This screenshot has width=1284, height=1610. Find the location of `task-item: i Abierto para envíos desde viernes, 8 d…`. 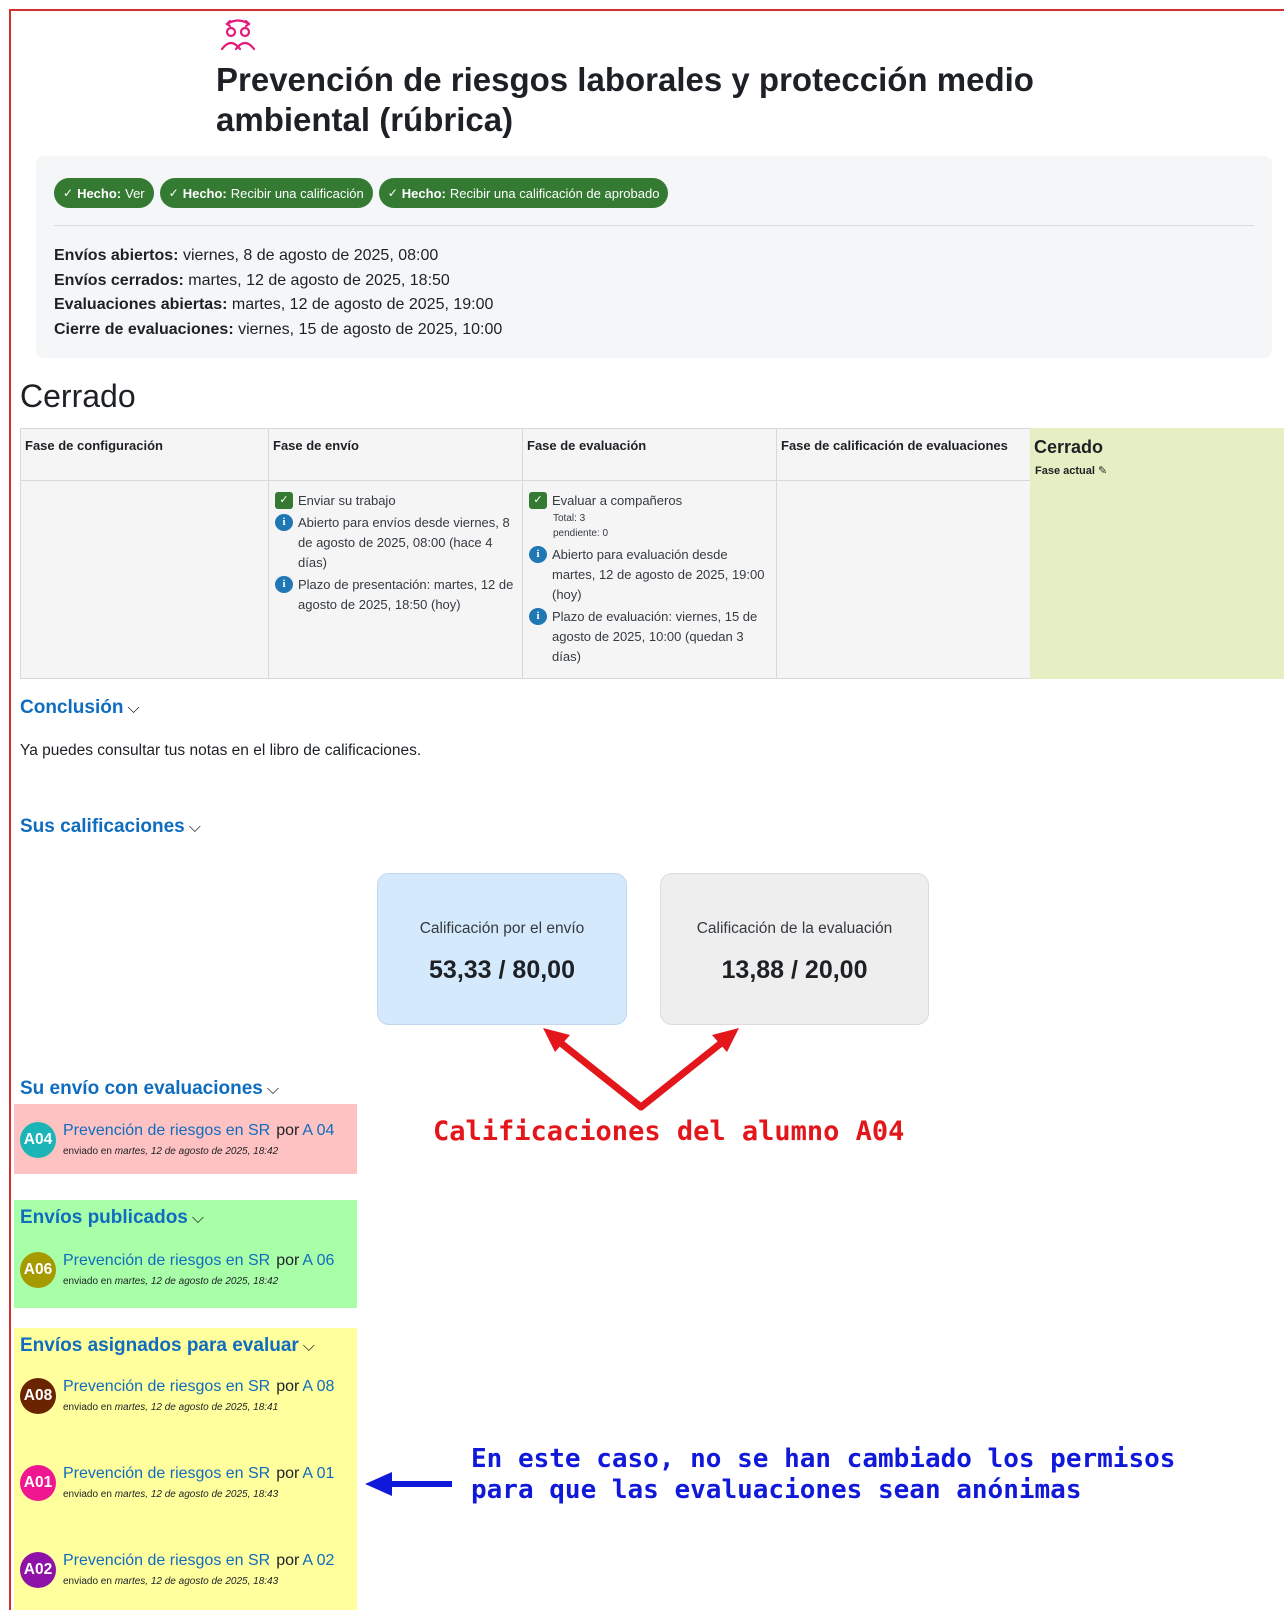

task-item: i Abierto para envíos desde viernes, 8 d… is located at coordinates (395, 543).